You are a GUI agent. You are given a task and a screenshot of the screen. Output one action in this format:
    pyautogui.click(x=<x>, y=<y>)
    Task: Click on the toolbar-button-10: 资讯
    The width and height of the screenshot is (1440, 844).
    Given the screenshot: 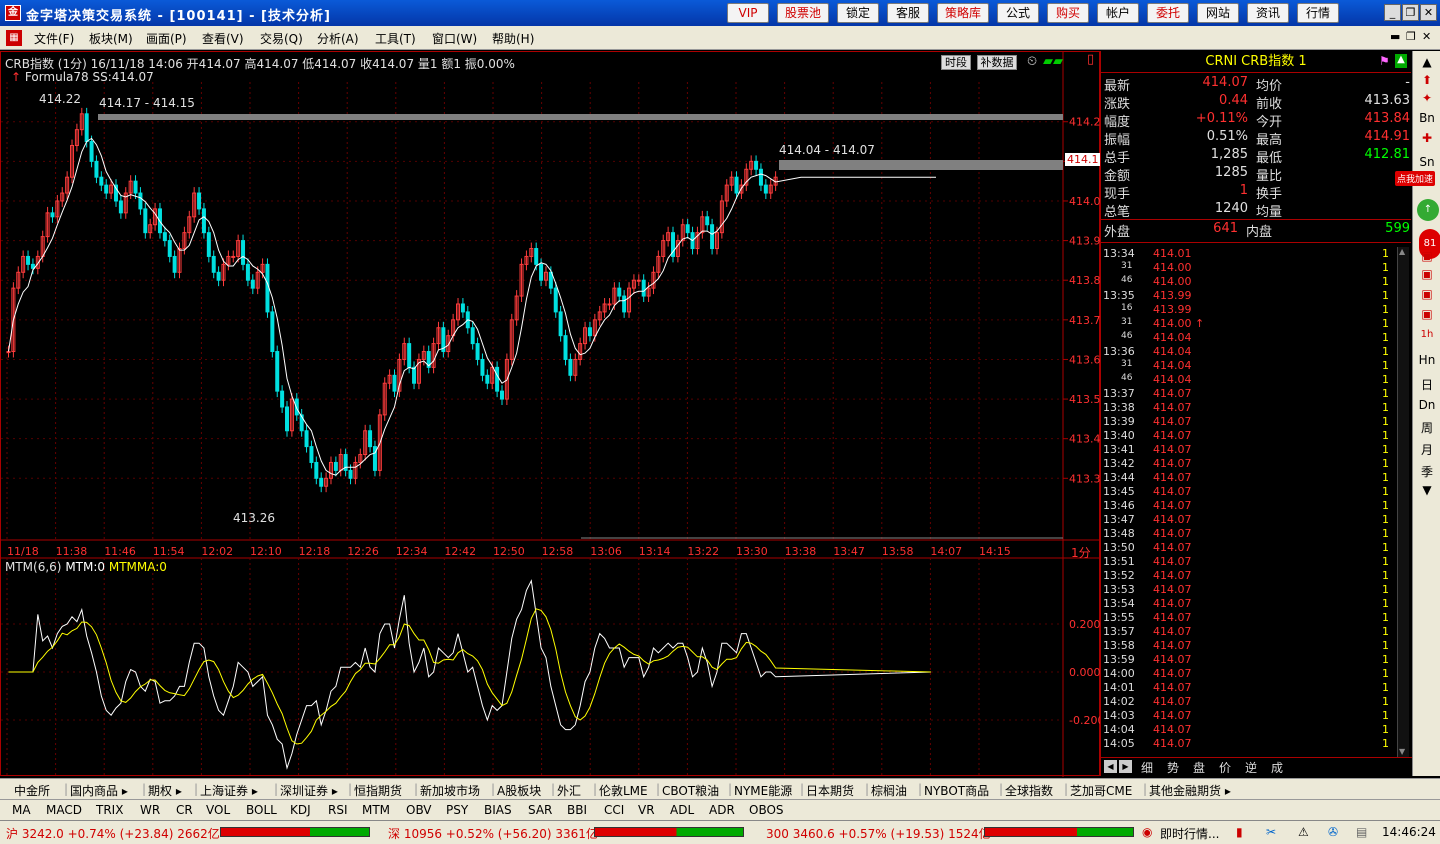 What is the action you would take?
    pyautogui.click(x=1268, y=13)
    